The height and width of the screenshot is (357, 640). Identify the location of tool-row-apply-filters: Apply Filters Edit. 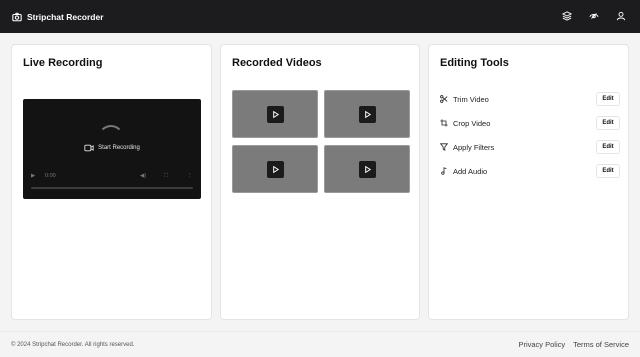
(530, 147).